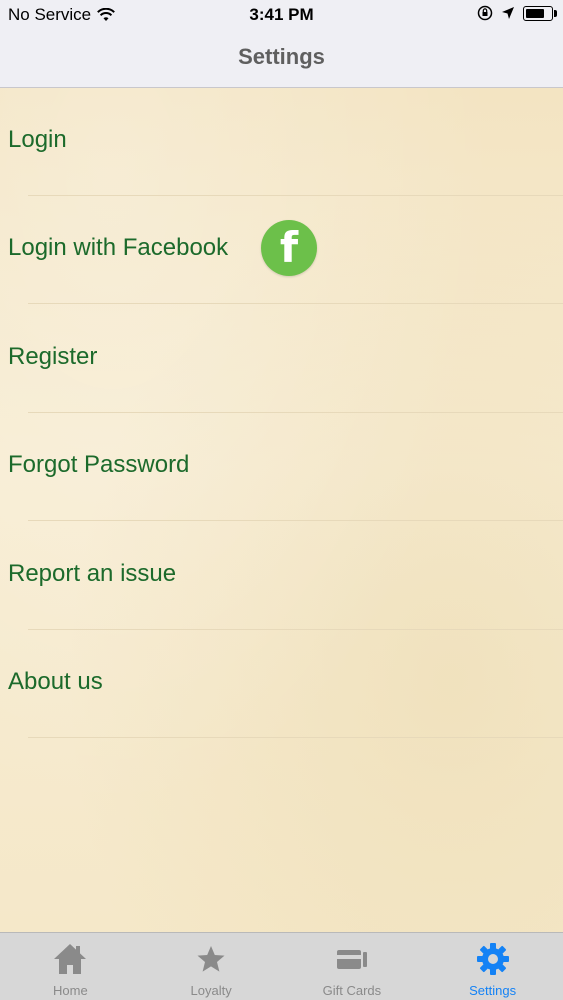  What do you see at coordinates (281, 684) in the screenshot?
I see `menu-item-about-us: About us` at bounding box center [281, 684].